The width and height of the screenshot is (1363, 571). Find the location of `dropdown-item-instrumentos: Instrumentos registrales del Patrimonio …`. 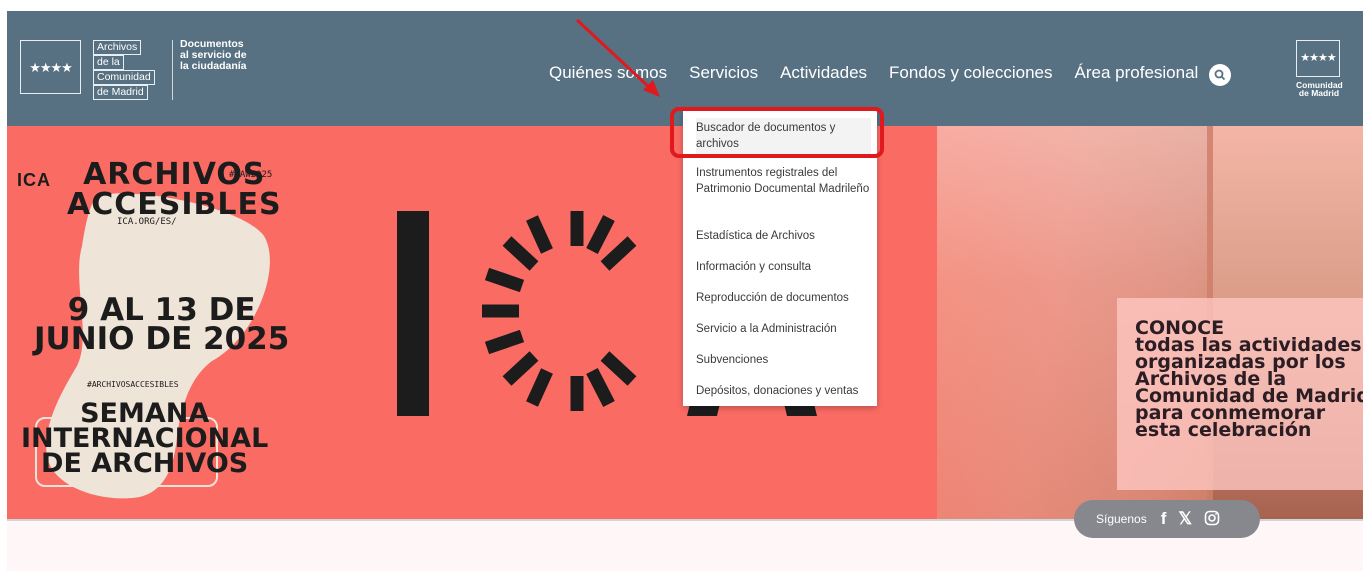

dropdown-item-instrumentos: Instrumentos registrales del Patrimonio … is located at coordinates (783, 181).